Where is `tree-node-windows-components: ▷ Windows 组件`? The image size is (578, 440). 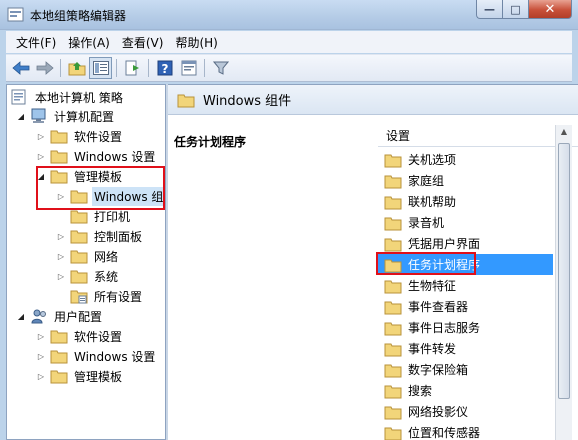 tree-node-windows-components: ▷ Windows 组件 is located at coordinates (110, 196).